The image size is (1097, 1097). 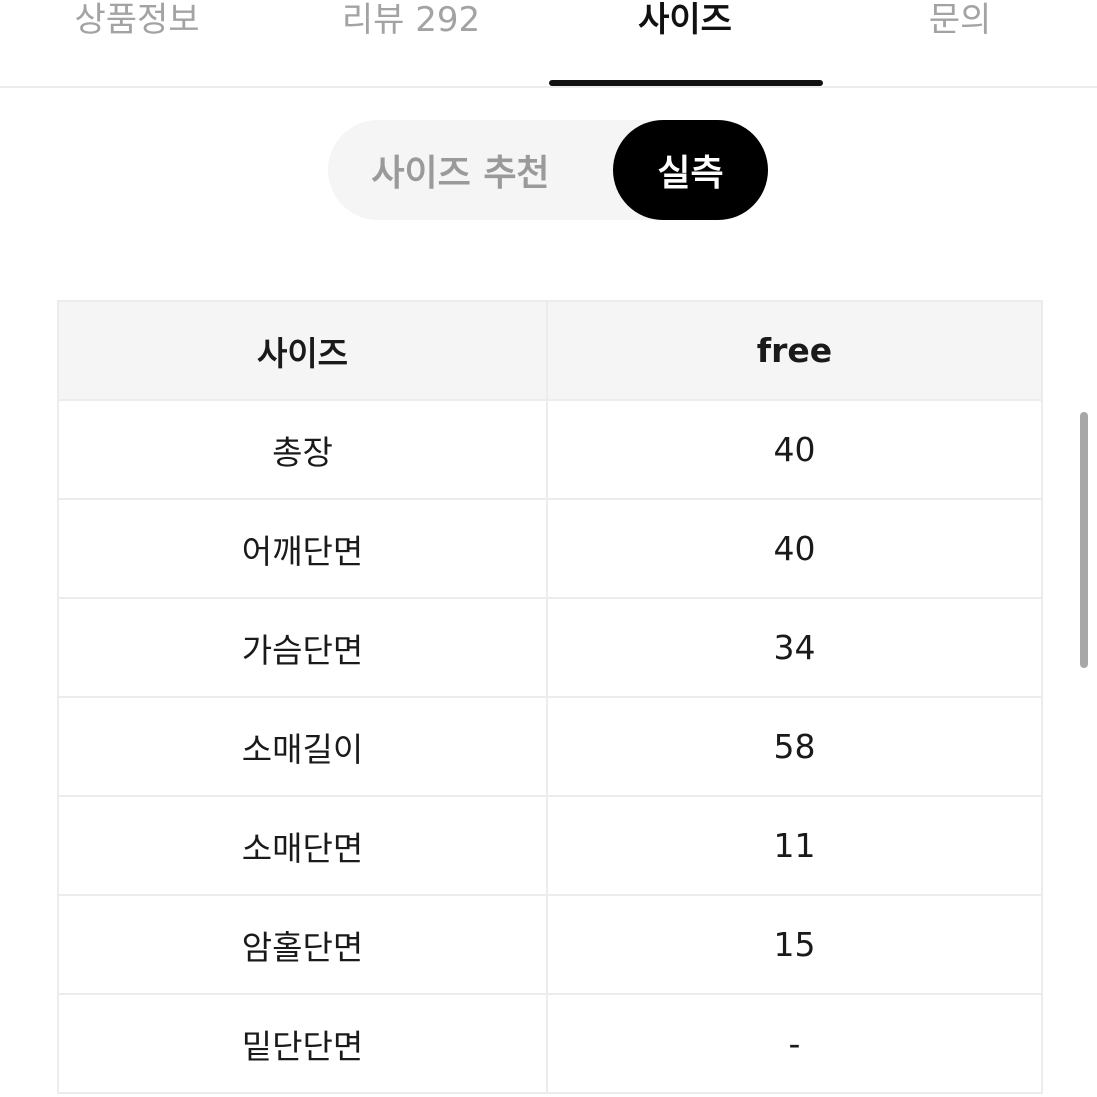 What do you see at coordinates (302, 944) in the screenshot?
I see `row-label: 암홀단면` at bounding box center [302, 944].